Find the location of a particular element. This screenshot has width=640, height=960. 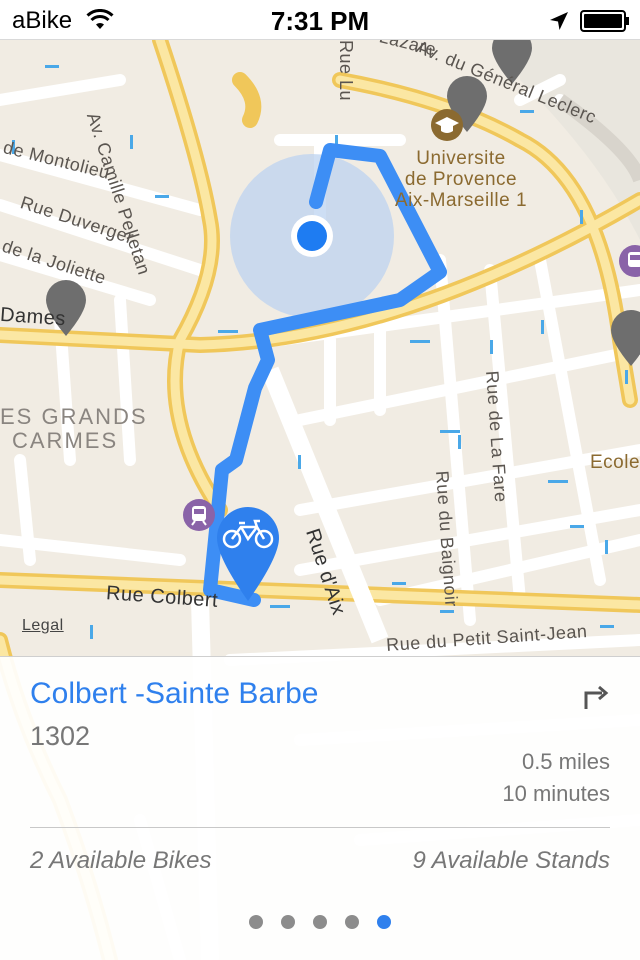

status-bar: aBike 7:31 PM is located at coordinates (320, 20).